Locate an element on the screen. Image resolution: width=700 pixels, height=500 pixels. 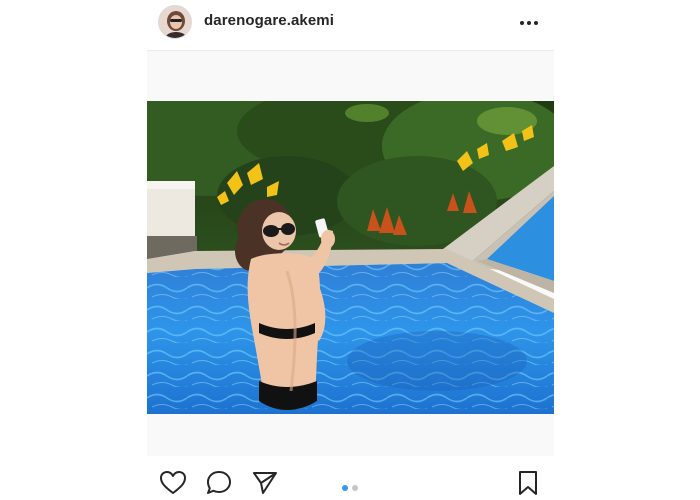
save-button is located at coordinates (528, 483).